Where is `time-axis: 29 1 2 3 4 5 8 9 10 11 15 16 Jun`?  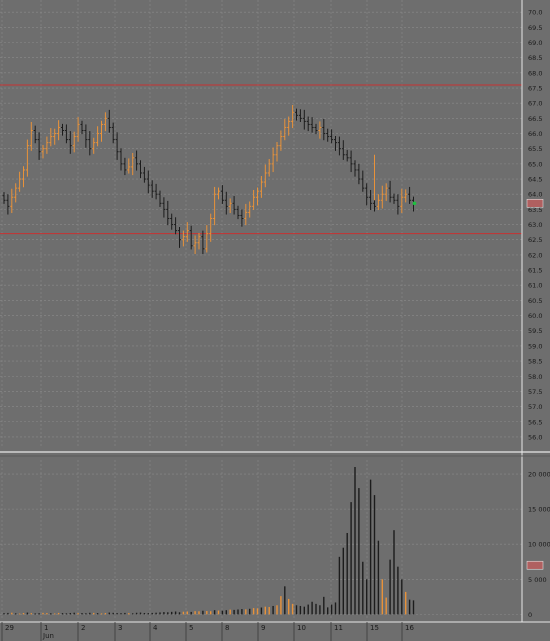
time-axis: 29 1 2 3 4 5 8 9 10 11 15 16 Jun is located at coordinates (275, 631).